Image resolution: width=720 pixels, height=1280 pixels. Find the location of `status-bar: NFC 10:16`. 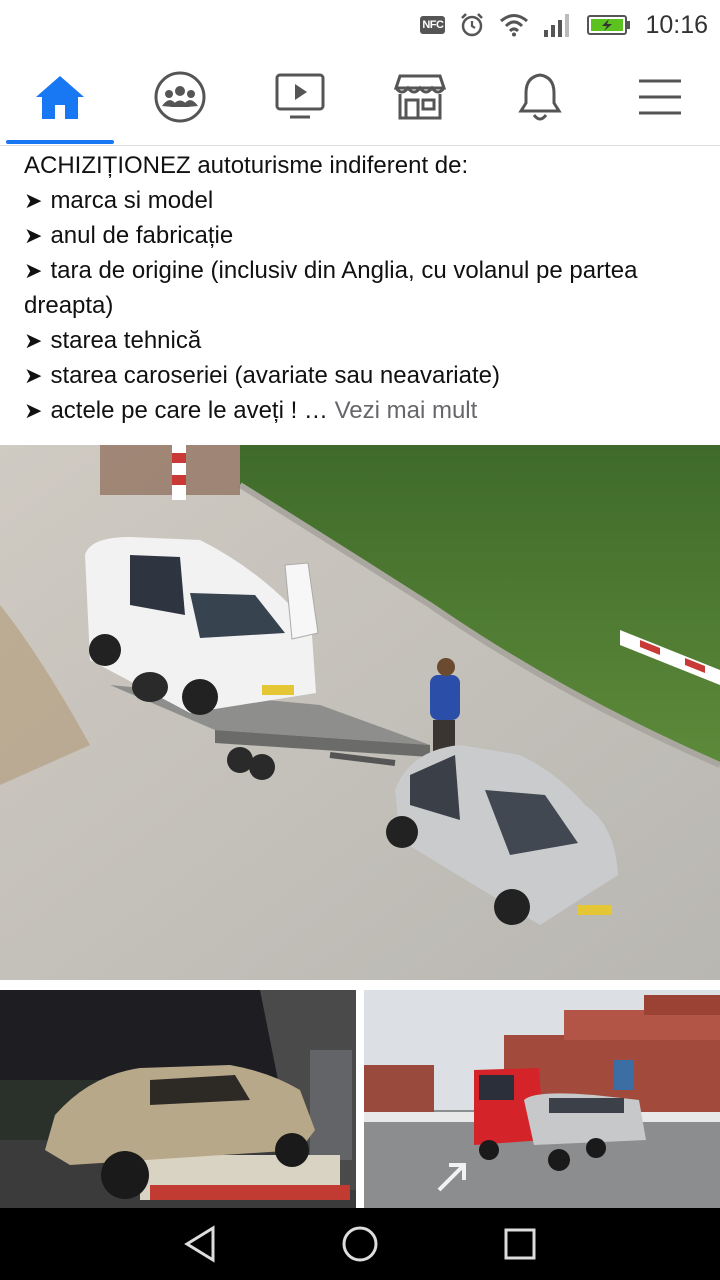

status-bar: NFC 10:16 is located at coordinates (360, 25).